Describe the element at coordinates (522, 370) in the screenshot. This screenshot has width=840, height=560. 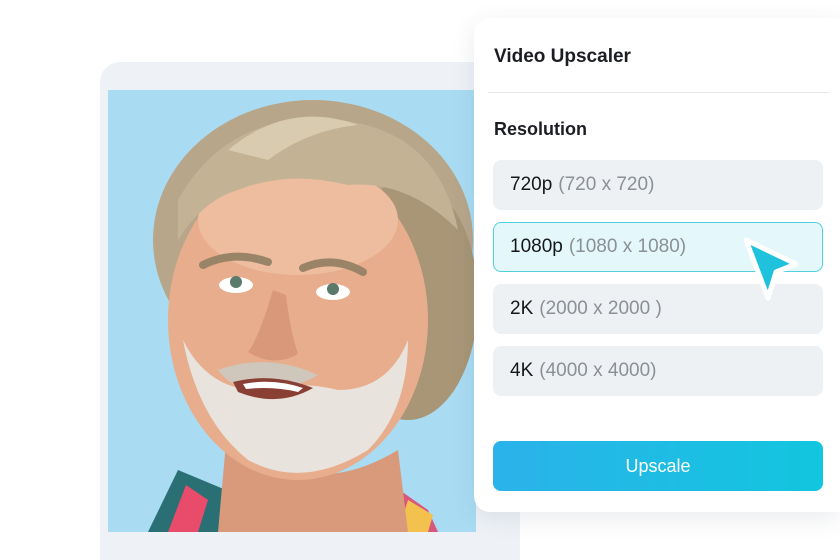
I see `option-label: 4K` at that location.